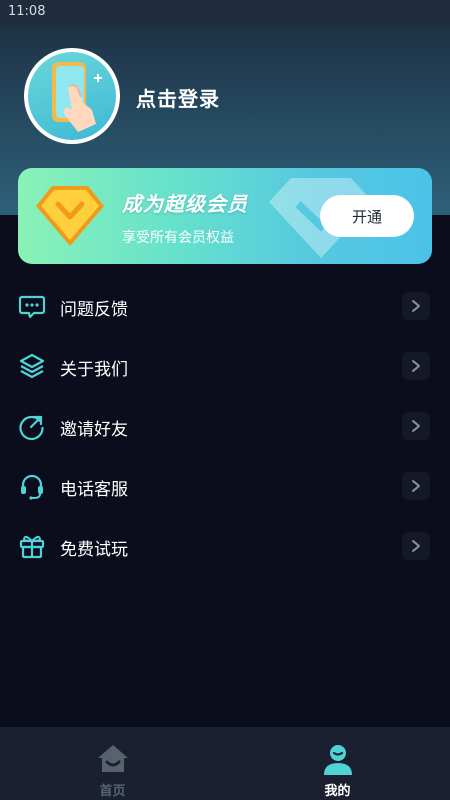 The height and width of the screenshot is (800, 450). Describe the element at coordinates (32, 547) in the screenshot. I see `gift-icon` at that location.